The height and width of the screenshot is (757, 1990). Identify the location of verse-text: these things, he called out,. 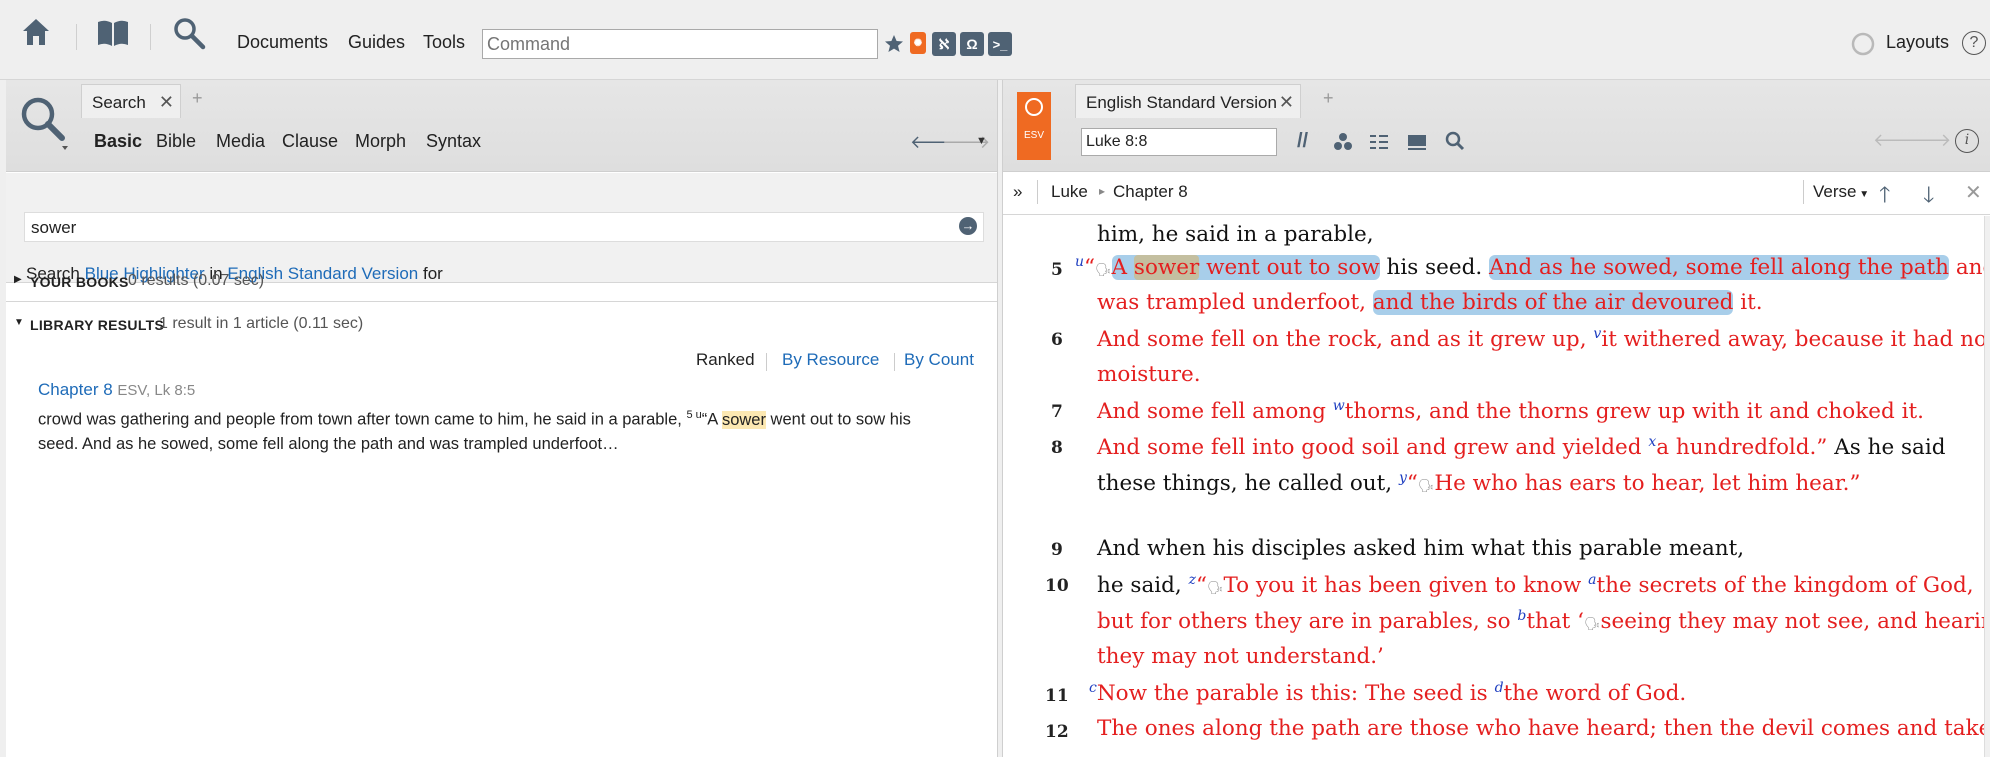
(1245, 484).